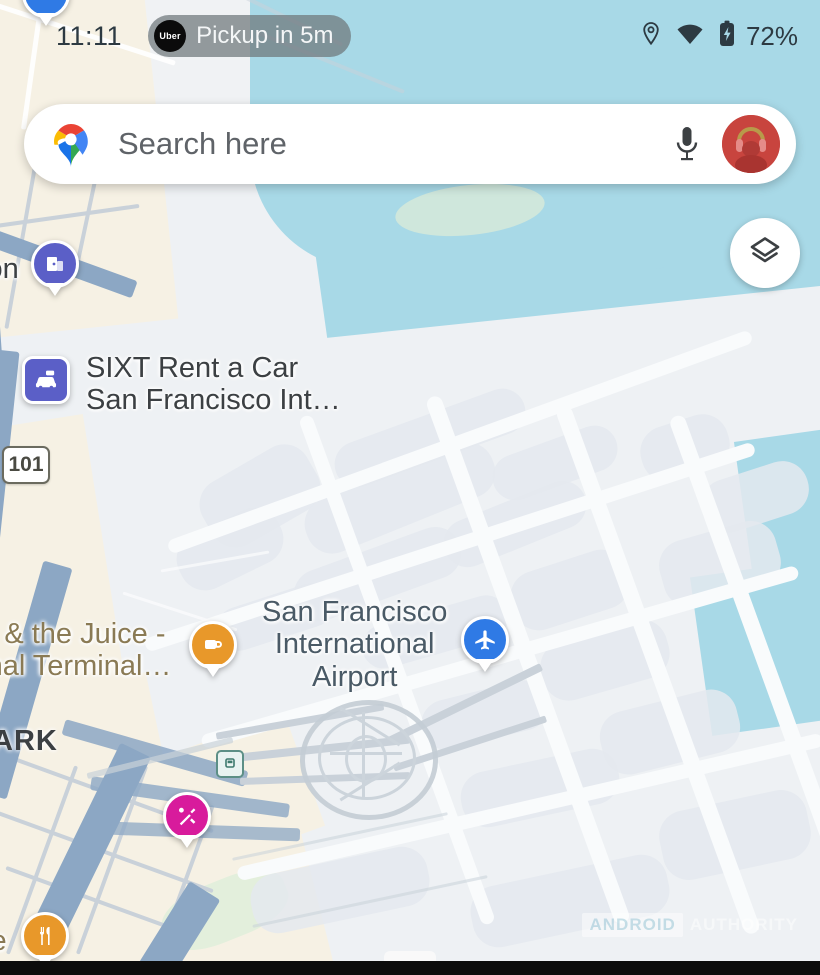 This screenshot has height=975, width=820. What do you see at coordinates (3, 941) in the screenshot?
I see `poi-label: se` at bounding box center [3, 941].